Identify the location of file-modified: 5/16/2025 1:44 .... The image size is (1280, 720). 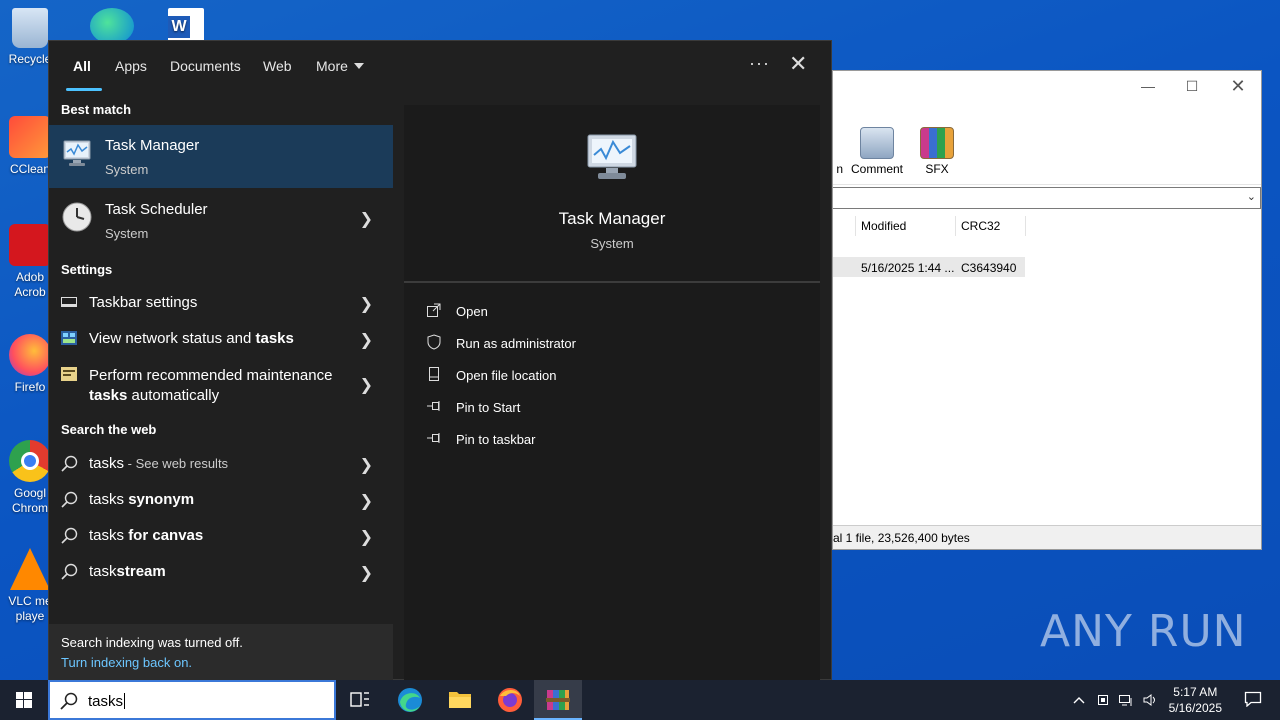
(908, 268).